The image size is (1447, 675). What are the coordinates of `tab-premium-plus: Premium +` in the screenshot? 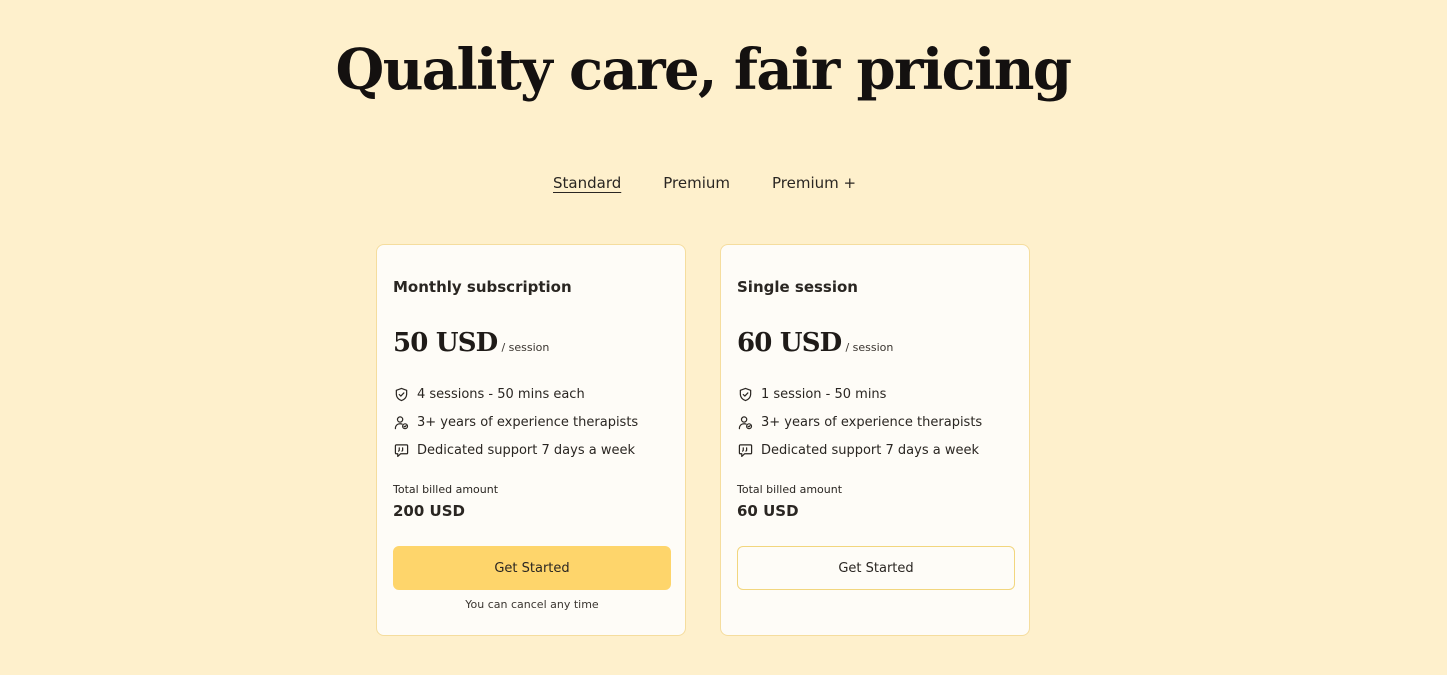 It's located at (814, 183).